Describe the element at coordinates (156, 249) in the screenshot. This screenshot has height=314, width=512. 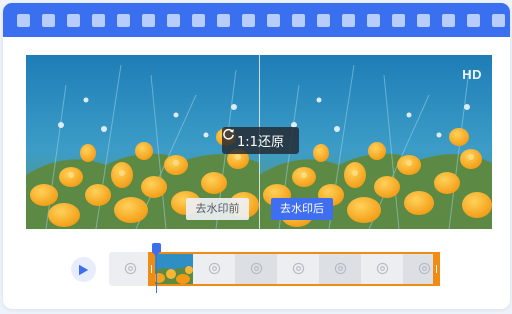
I see `playhead-knob` at that location.